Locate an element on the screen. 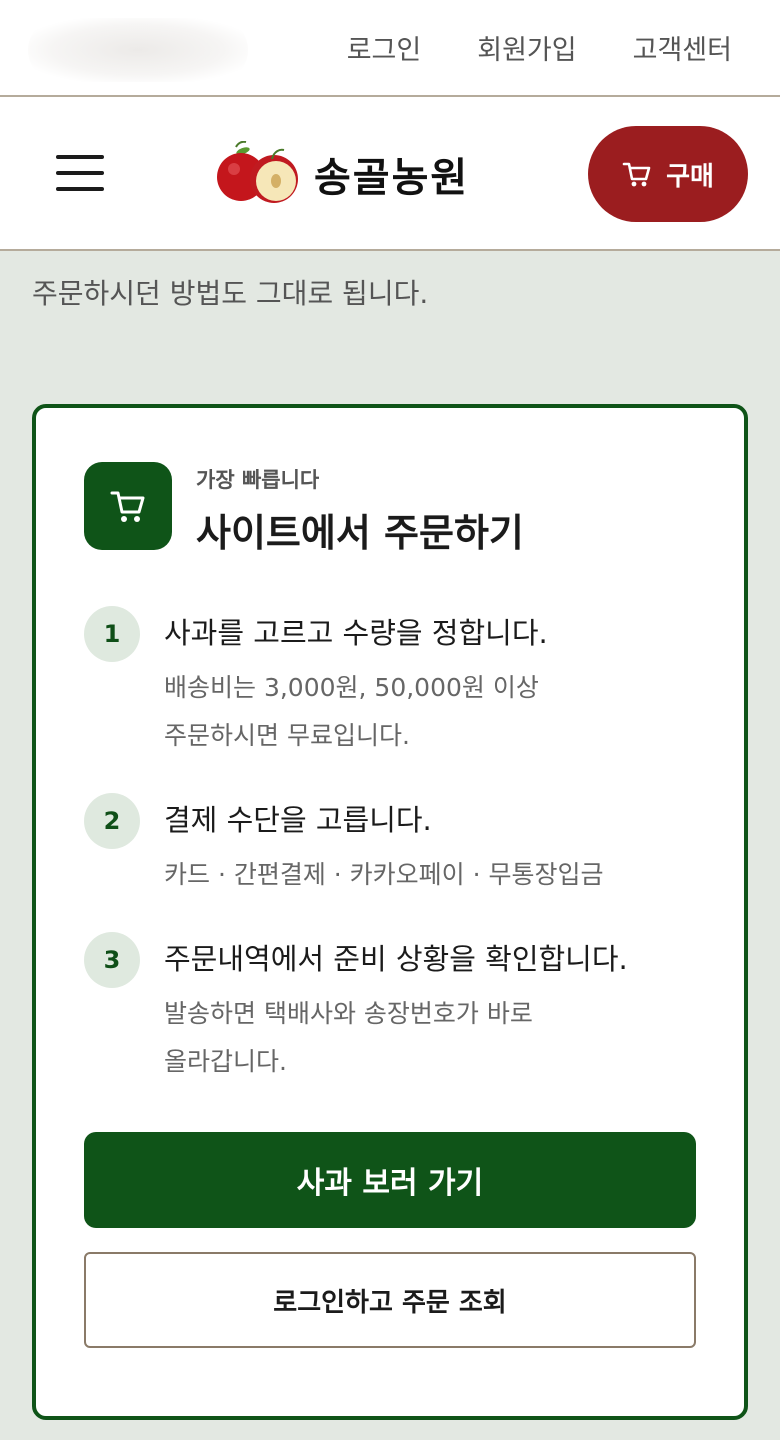 The width and height of the screenshot is (780, 1440). logo-text: 송골농원 is located at coordinates (392, 177).